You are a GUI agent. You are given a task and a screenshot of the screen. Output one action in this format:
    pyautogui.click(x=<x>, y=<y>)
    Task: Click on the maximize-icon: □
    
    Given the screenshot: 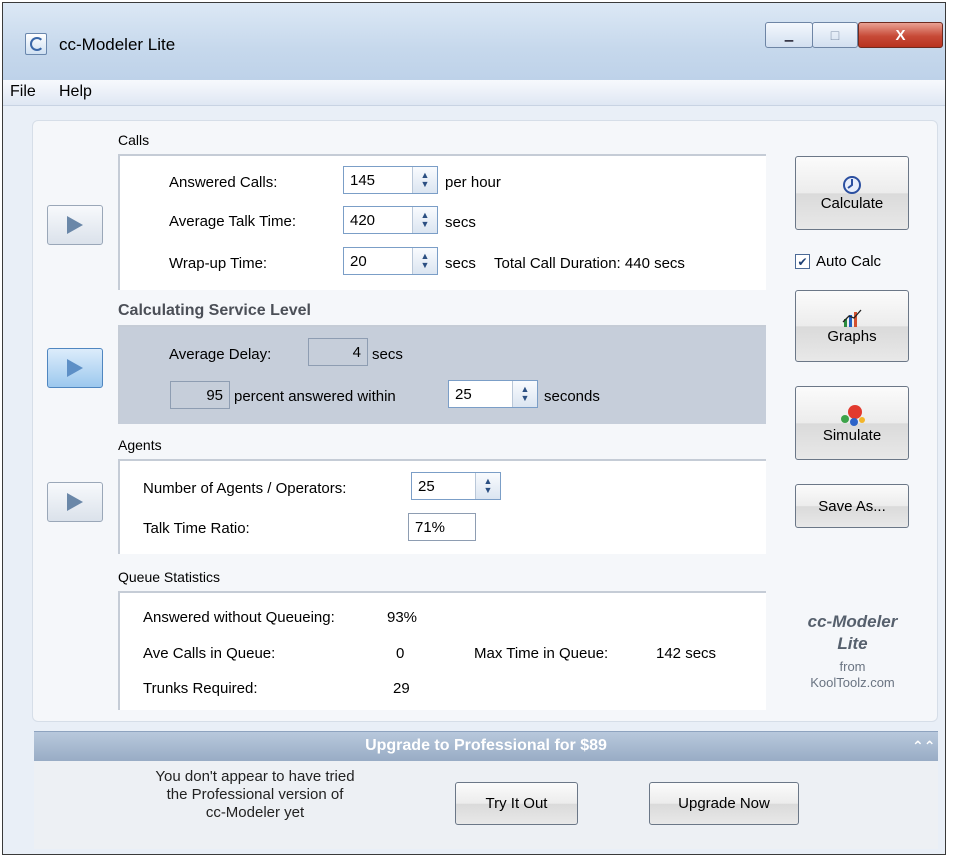 What is the action you would take?
    pyautogui.click(x=835, y=35)
    